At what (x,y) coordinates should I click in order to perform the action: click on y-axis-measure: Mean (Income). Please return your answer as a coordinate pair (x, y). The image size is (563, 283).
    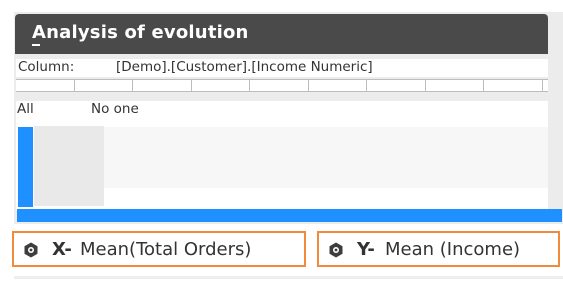
    Looking at the image, I should click on (453, 249).